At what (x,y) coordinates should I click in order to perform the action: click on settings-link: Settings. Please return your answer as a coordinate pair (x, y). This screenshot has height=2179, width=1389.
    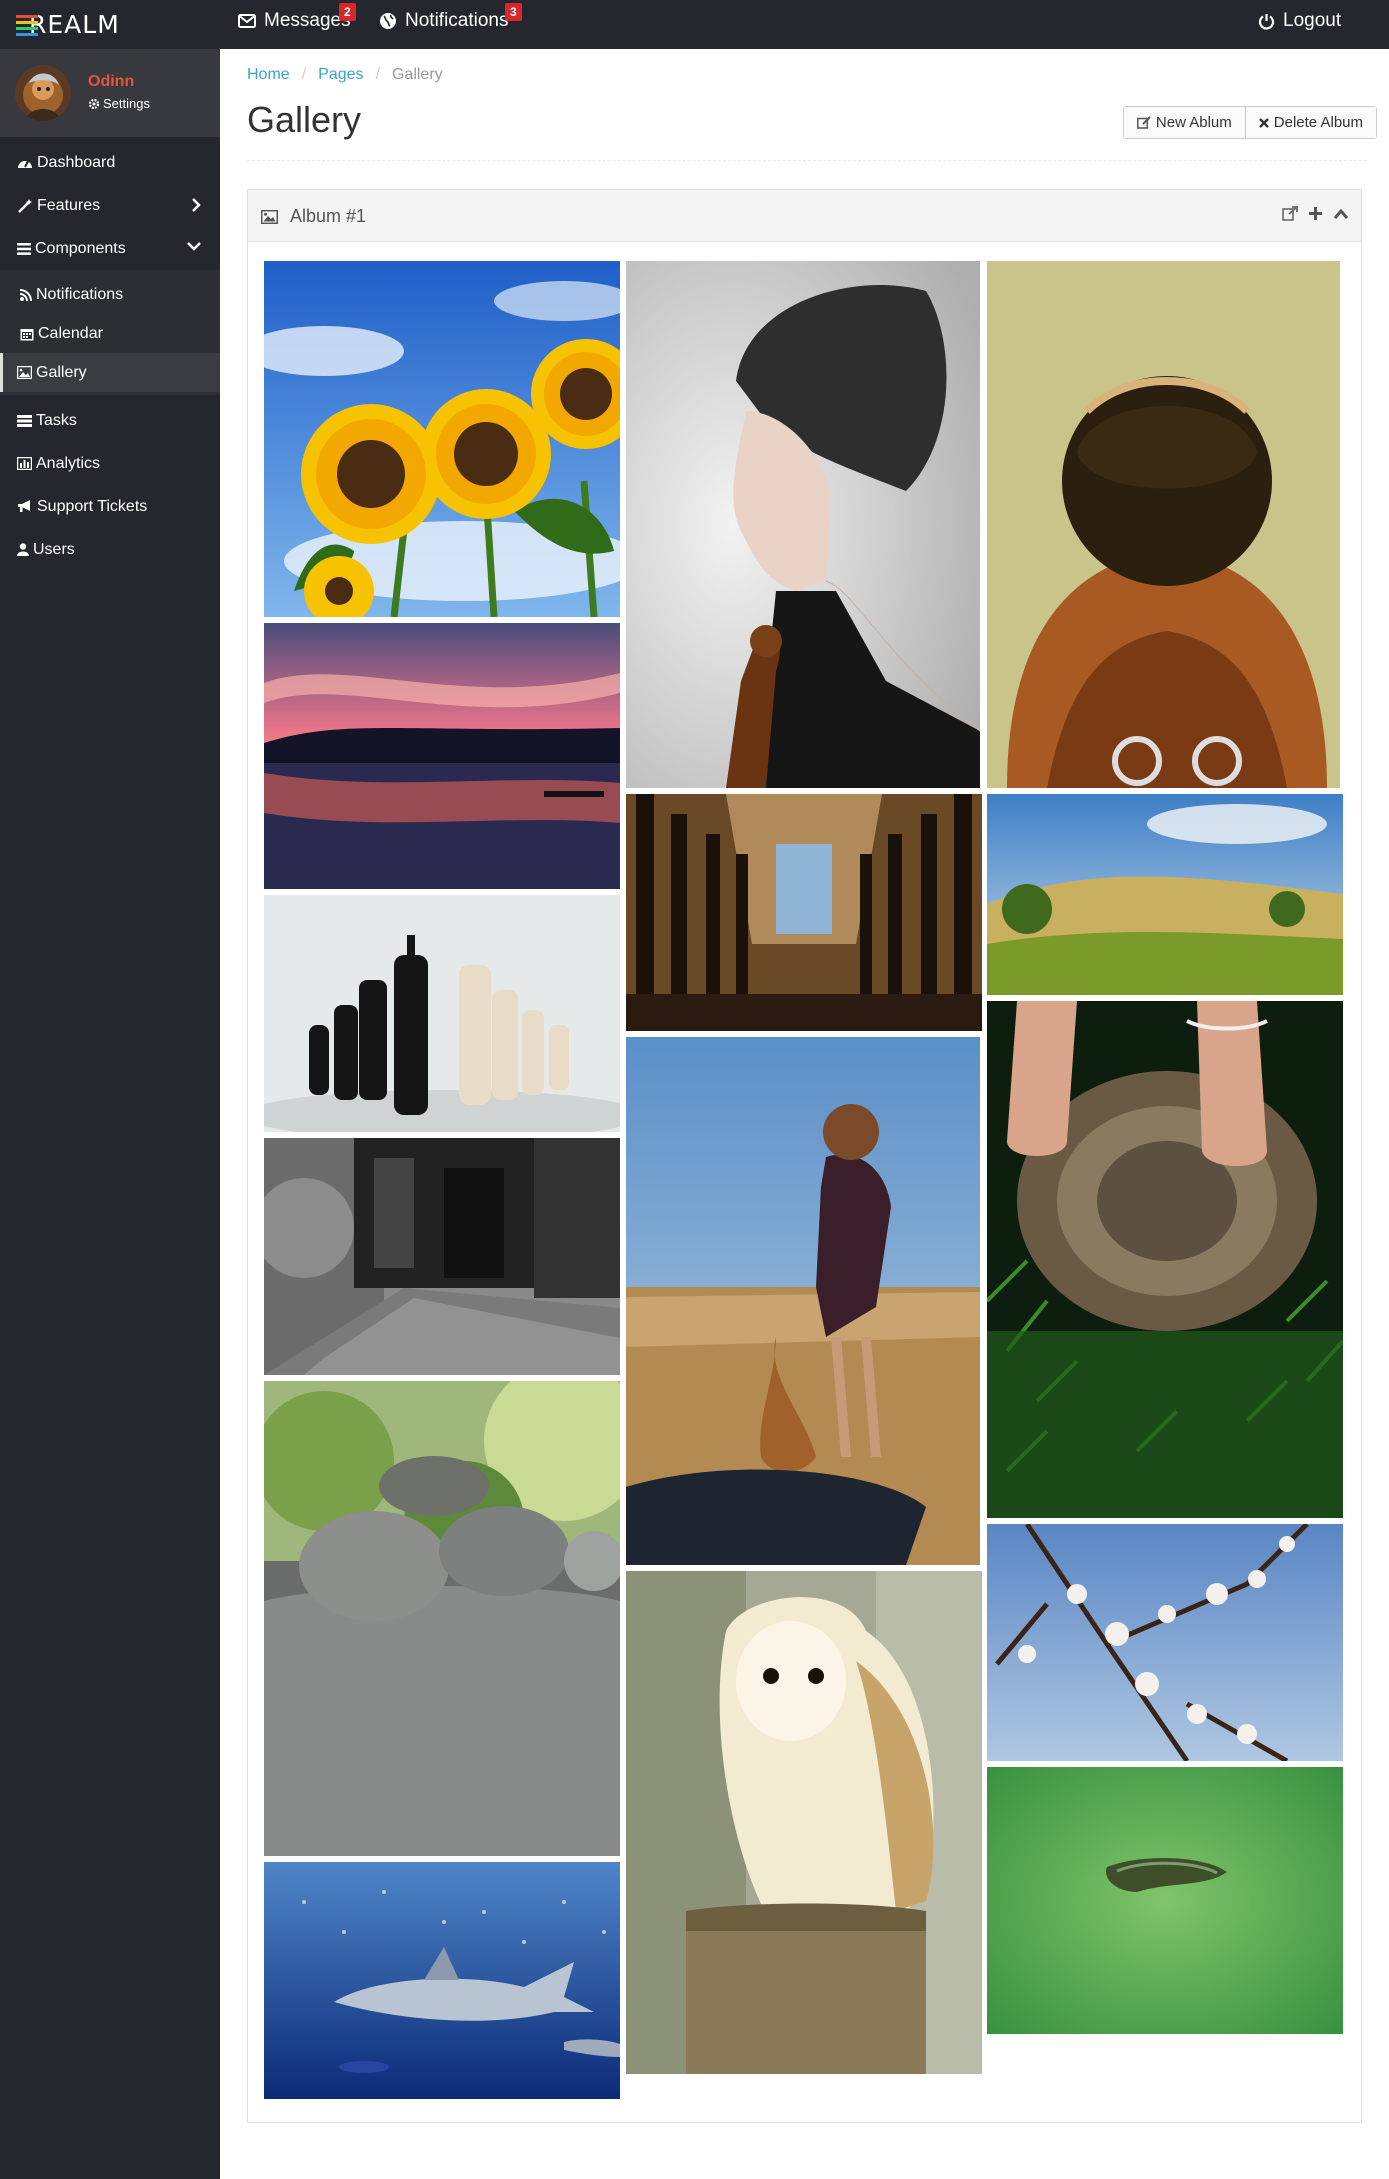
    Looking at the image, I should click on (119, 103).